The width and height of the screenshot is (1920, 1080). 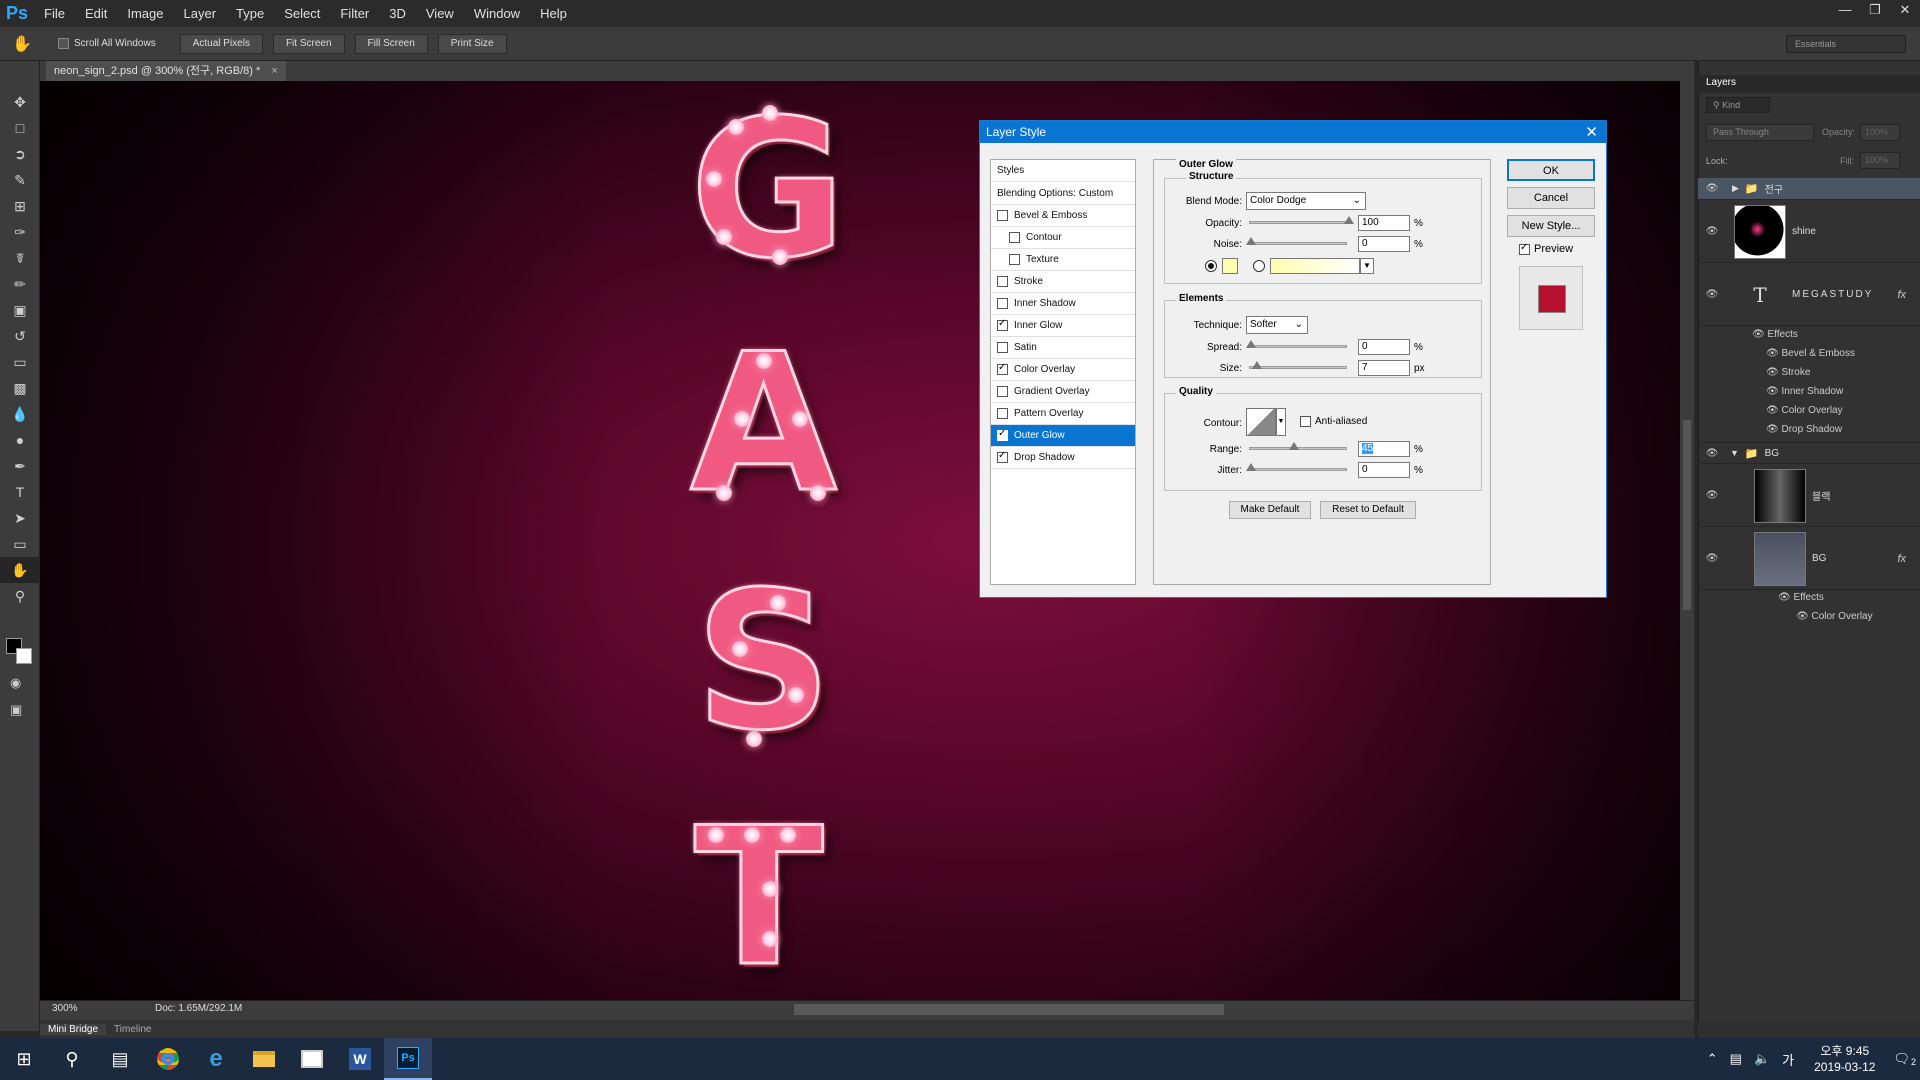 What do you see at coordinates (107, 43) in the screenshot?
I see `scroll-all-windows-checkbox: Scroll All Windows` at bounding box center [107, 43].